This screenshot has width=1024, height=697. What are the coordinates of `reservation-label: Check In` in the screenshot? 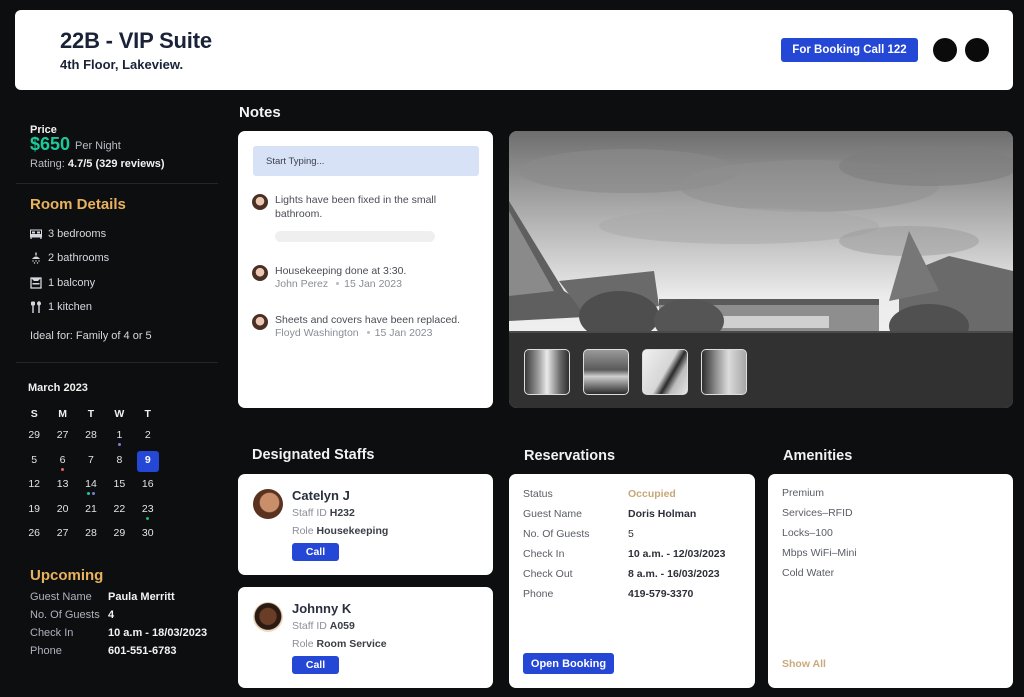 It's located at (544, 554).